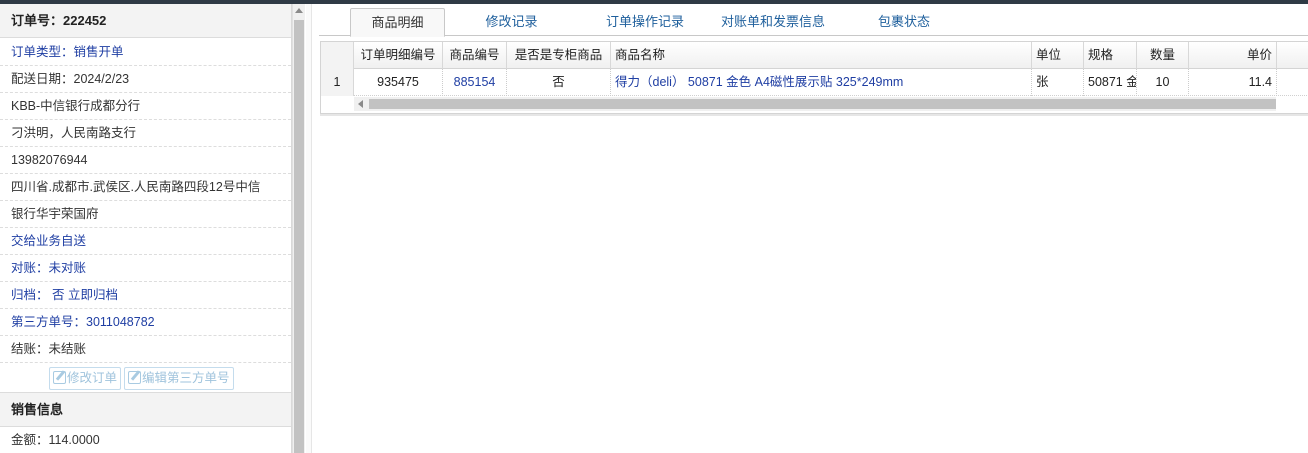  Describe the element at coordinates (1058, 55) in the screenshot. I see `header-unit: 单位` at that location.